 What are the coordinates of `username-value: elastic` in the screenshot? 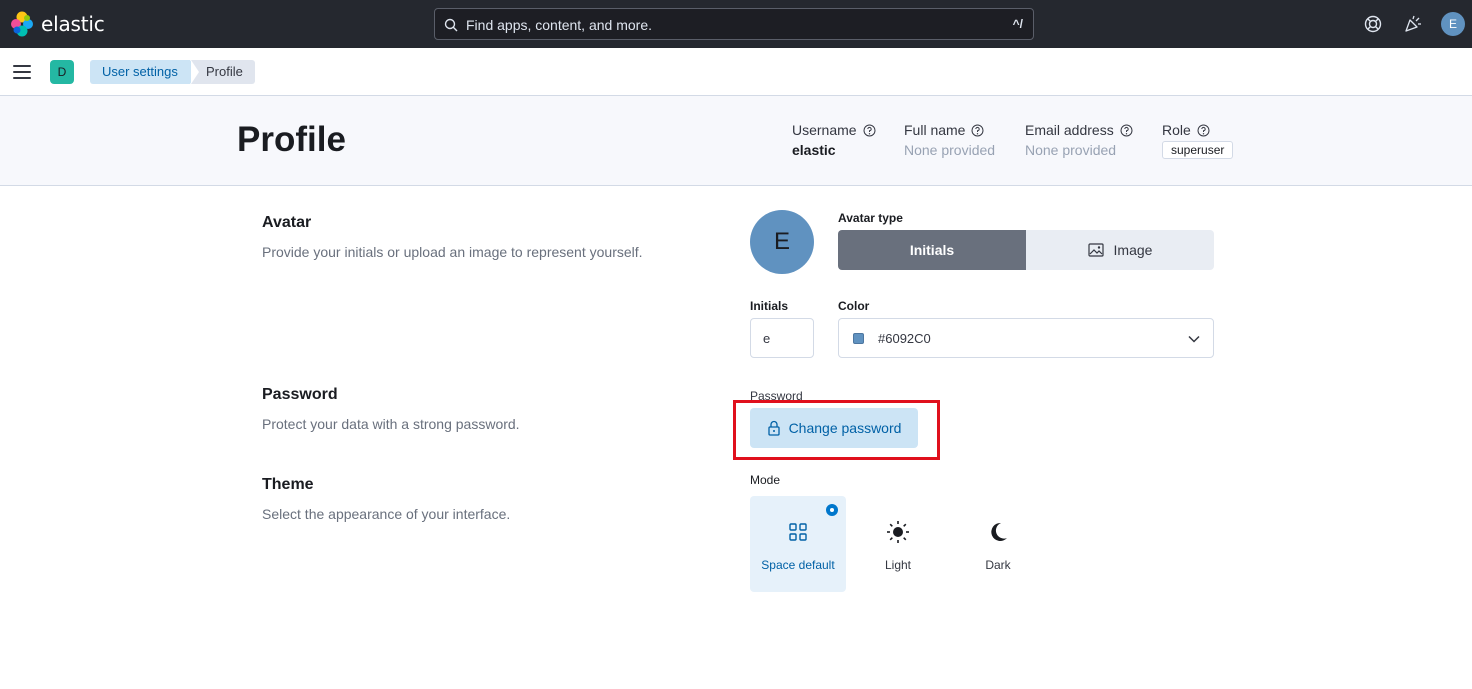 It's located at (814, 150).